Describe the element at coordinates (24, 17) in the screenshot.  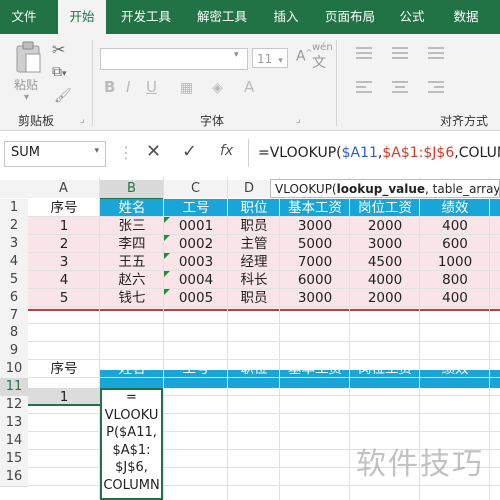
I see `tab-file: 文件` at that location.